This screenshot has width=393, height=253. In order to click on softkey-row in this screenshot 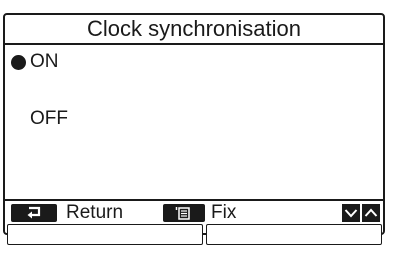, I will do `click(194, 233)`.